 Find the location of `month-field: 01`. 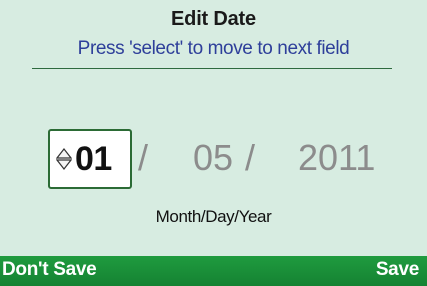

month-field: 01 is located at coordinates (90, 159).